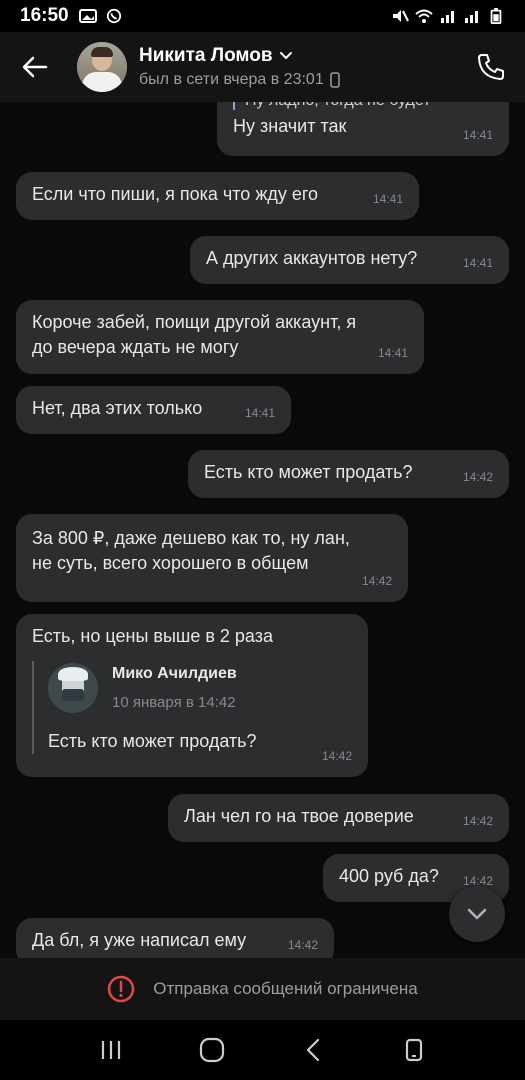  I want to click on message-bubble-outgoing: Есть кто может продать? 14:42, so click(348, 474).